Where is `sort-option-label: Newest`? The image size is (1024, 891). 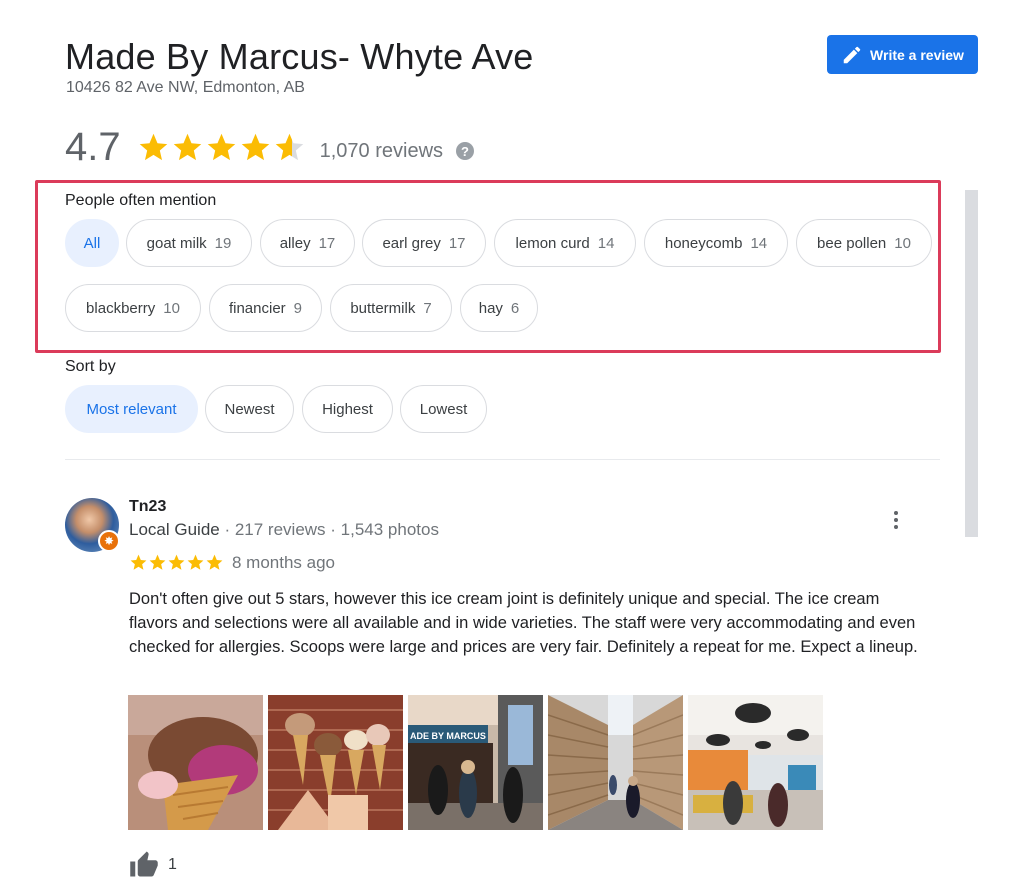
sort-option-label: Newest is located at coordinates (249, 409).